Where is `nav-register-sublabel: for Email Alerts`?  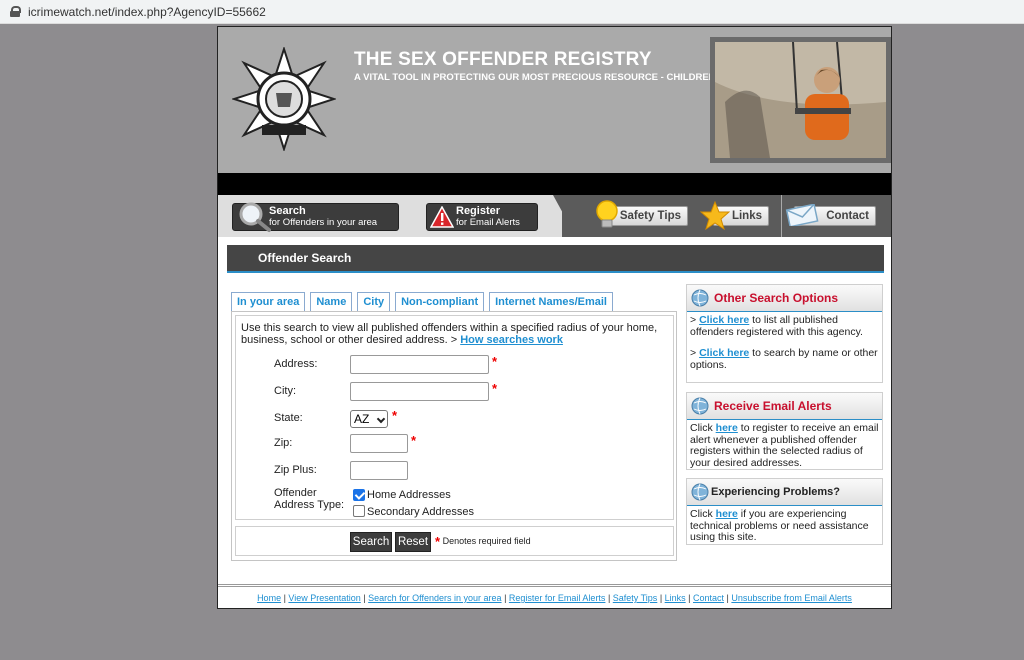 nav-register-sublabel: for Email Alerts is located at coordinates (488, 222).